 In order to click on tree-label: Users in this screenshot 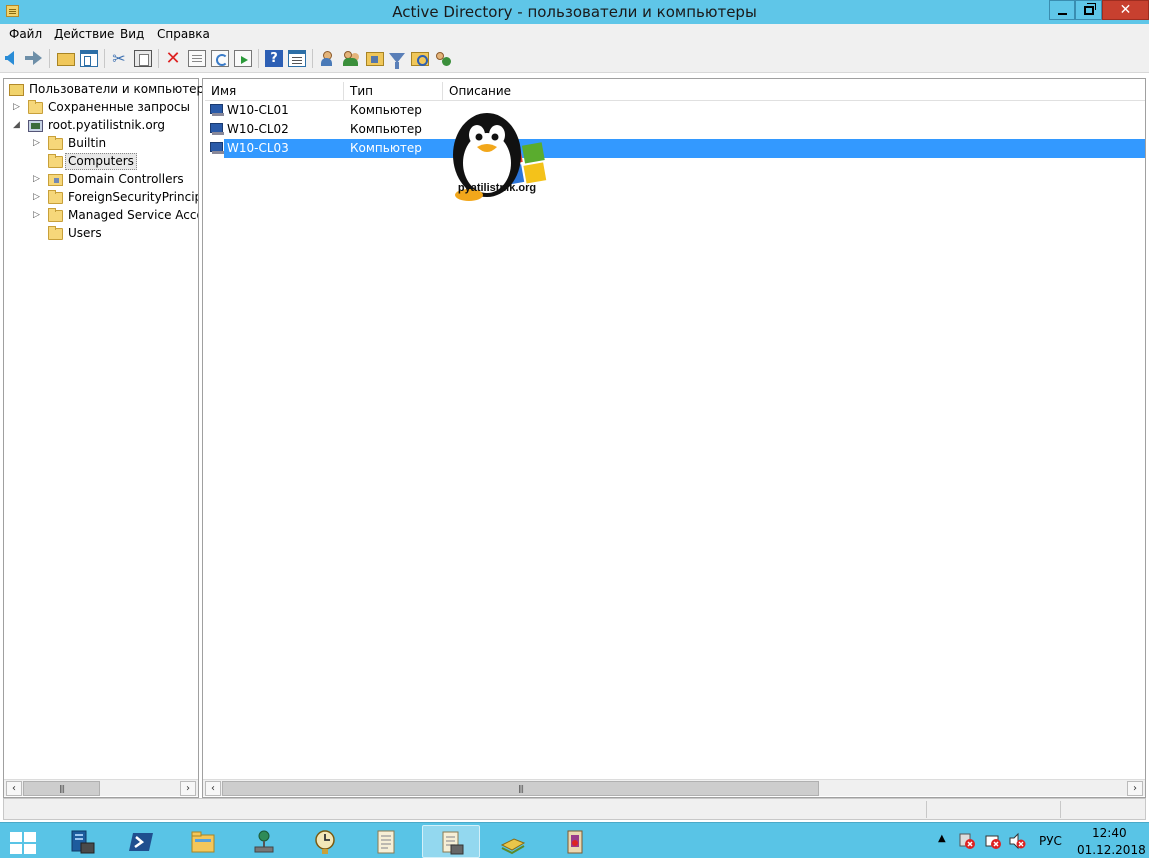, I will do `click(85, 233)`.